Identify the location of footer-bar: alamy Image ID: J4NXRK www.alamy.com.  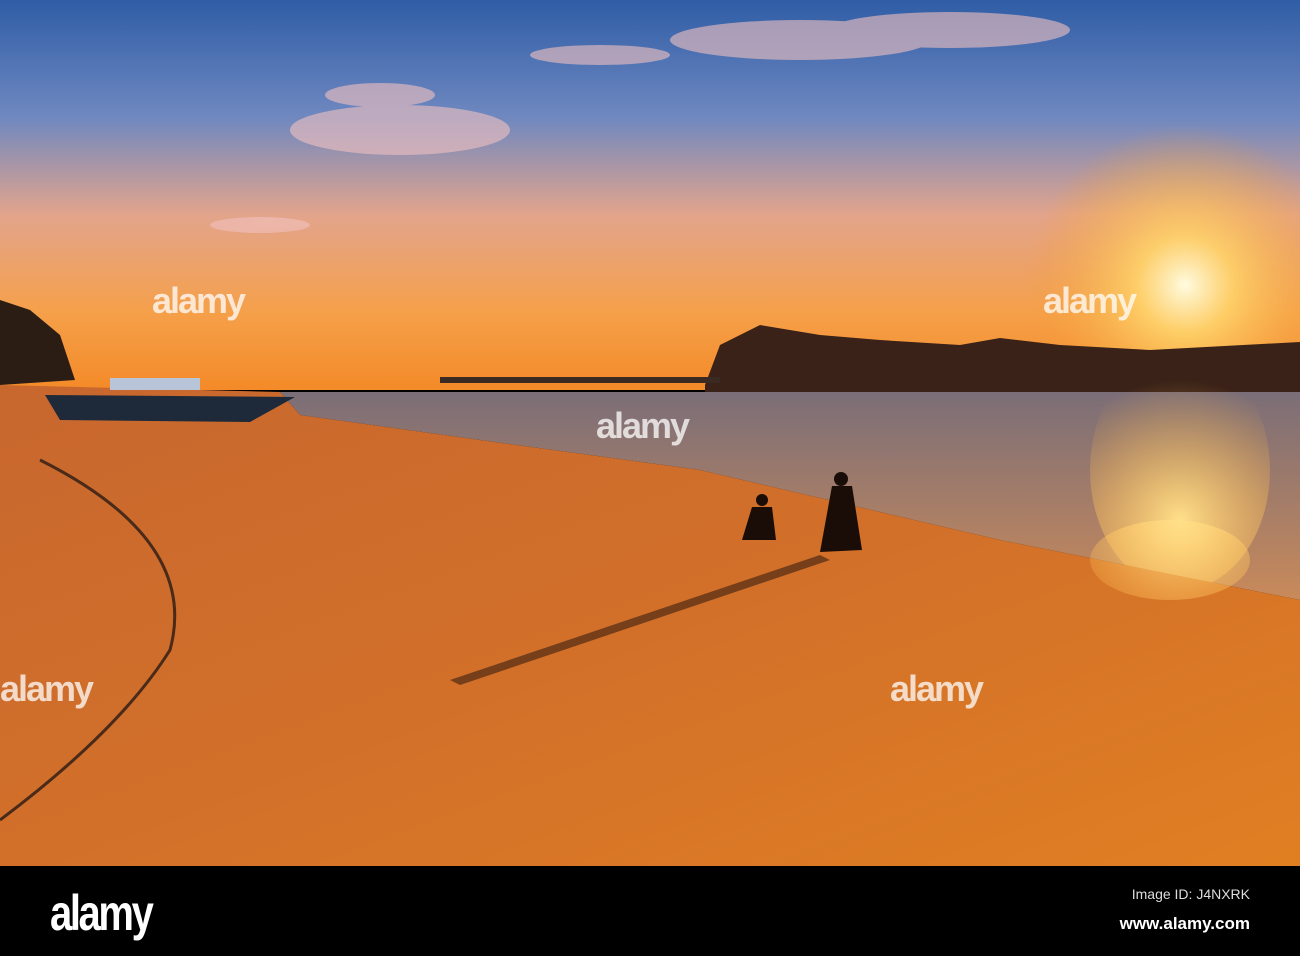
(650, 911).